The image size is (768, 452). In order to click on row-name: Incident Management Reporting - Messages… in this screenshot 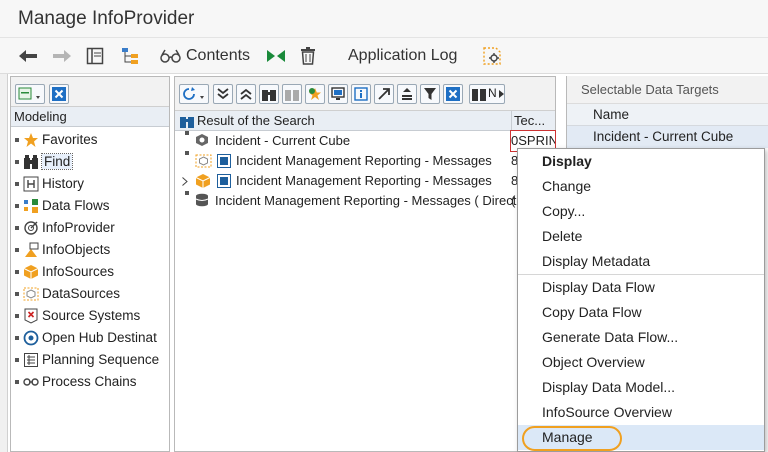, I will do `click(366, 200)`.